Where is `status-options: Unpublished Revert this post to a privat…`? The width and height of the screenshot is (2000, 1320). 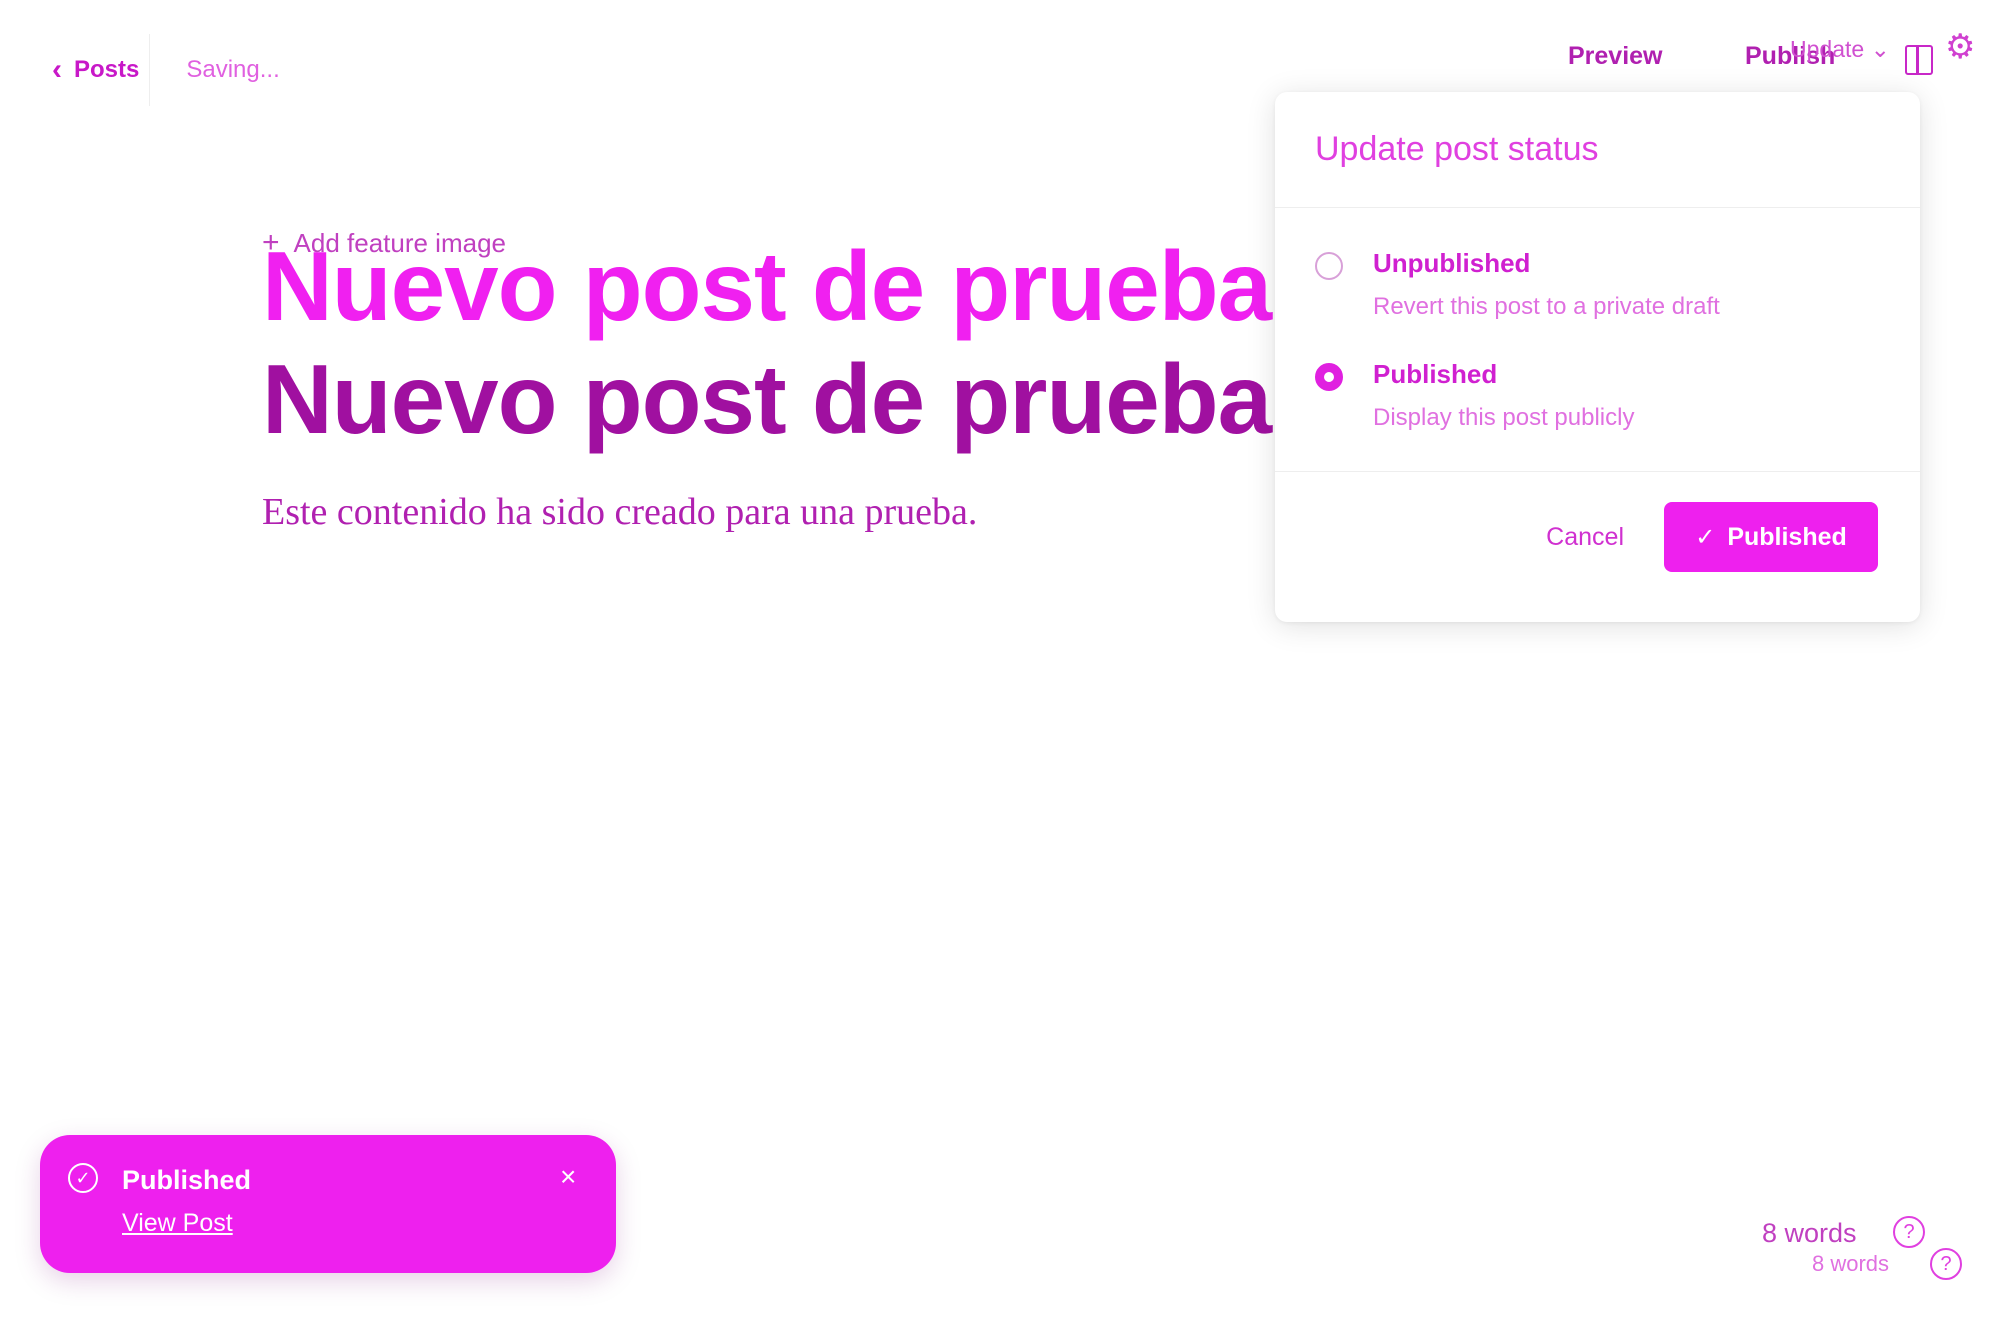 status-options: Unpublished Revert this post to a privat… is located at coordinates (1597, 340).